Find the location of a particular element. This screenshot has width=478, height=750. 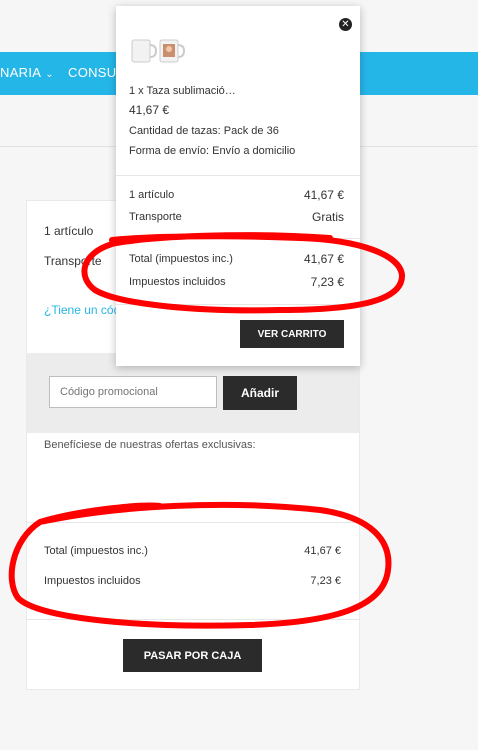

nav-item-consu: CONSU is located at coordinates (92, 72).